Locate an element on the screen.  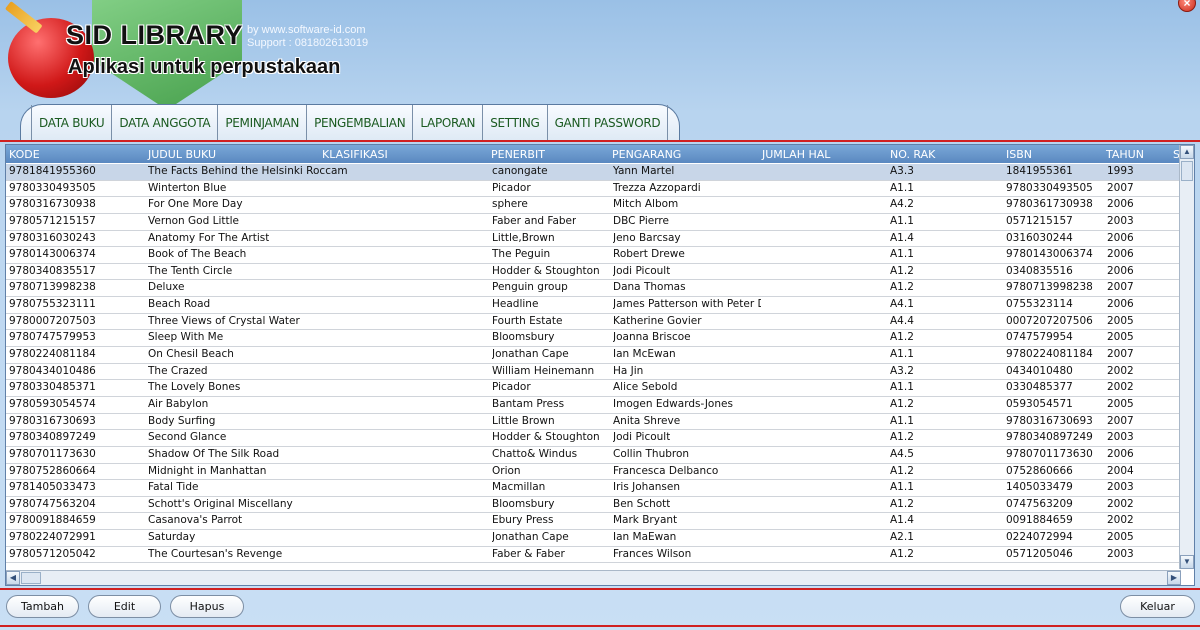
cell-kode: 9780007207503 is located at coordinates (52, 320).